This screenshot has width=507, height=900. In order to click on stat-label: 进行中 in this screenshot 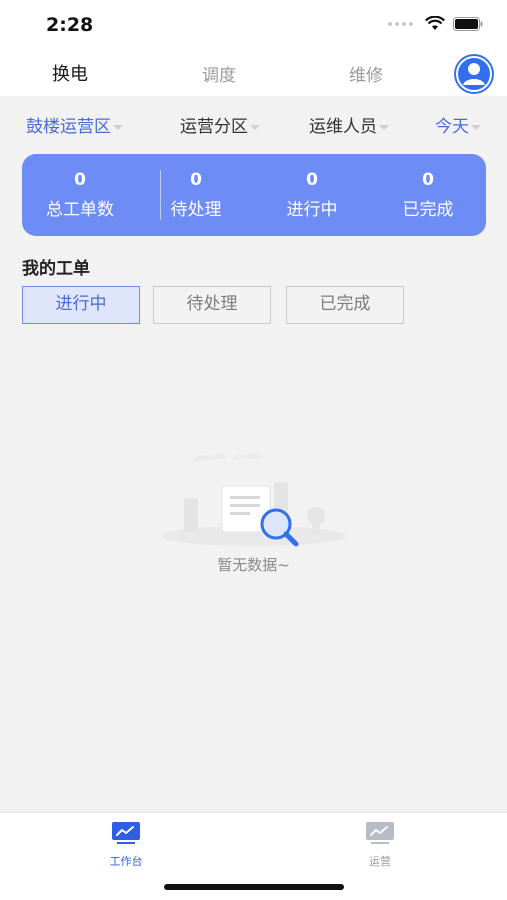, I will do `click(312, 210)`.